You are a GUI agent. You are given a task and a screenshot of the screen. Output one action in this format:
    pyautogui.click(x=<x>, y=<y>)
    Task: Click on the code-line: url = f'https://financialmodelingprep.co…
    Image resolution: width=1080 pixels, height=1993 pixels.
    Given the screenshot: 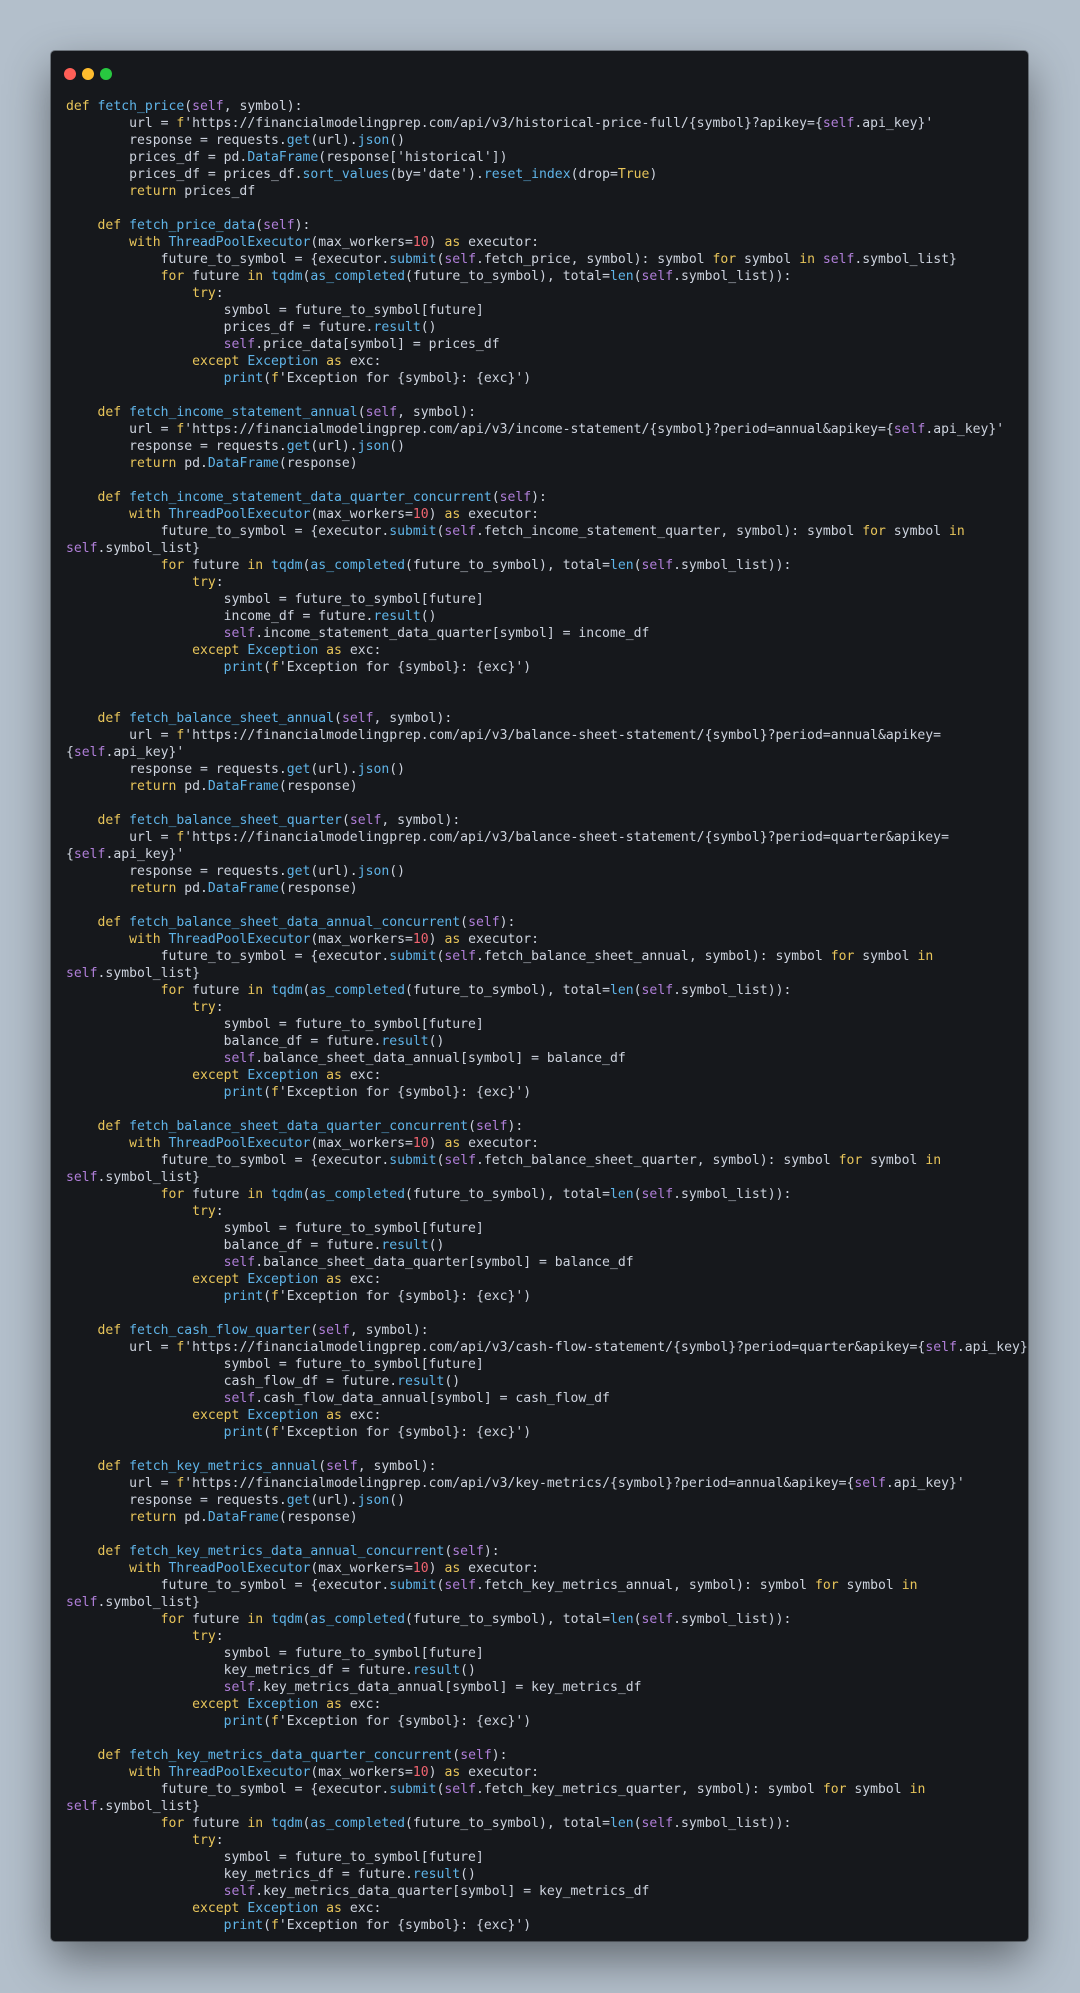 What is the action you would take?
    pyautogui.click(x=541, y=123)
    